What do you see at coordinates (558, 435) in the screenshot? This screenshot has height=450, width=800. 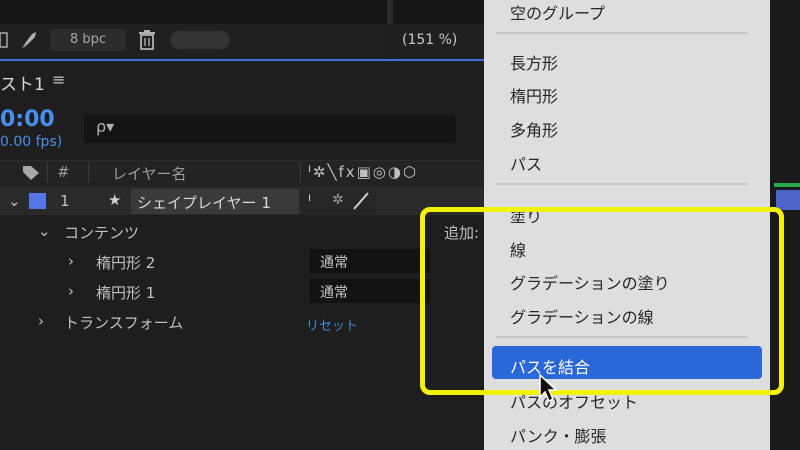 I see `menu-item-pucker-bloat: パンク・膨張` at bounding box center [558, 435].